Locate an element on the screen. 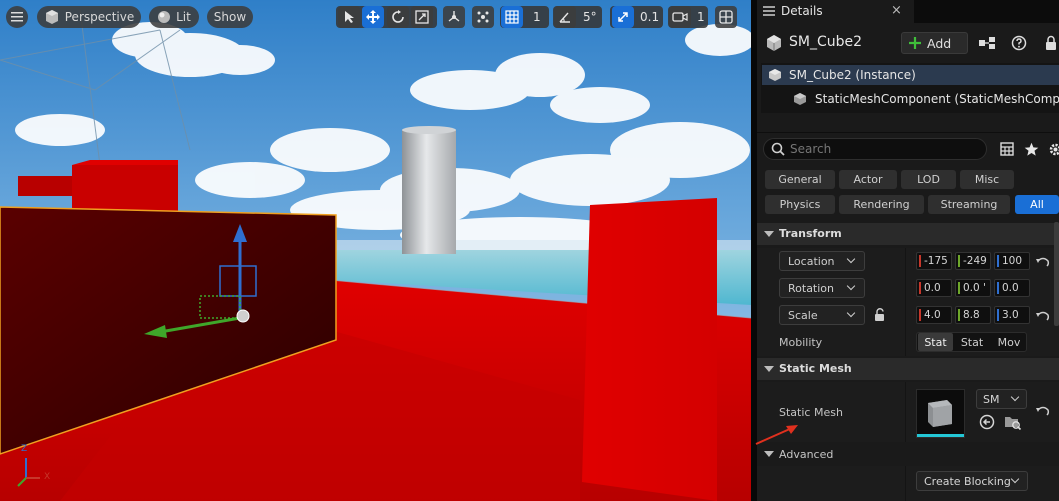  location-mode-dropdown: Location is located at coordinates (822, 261).